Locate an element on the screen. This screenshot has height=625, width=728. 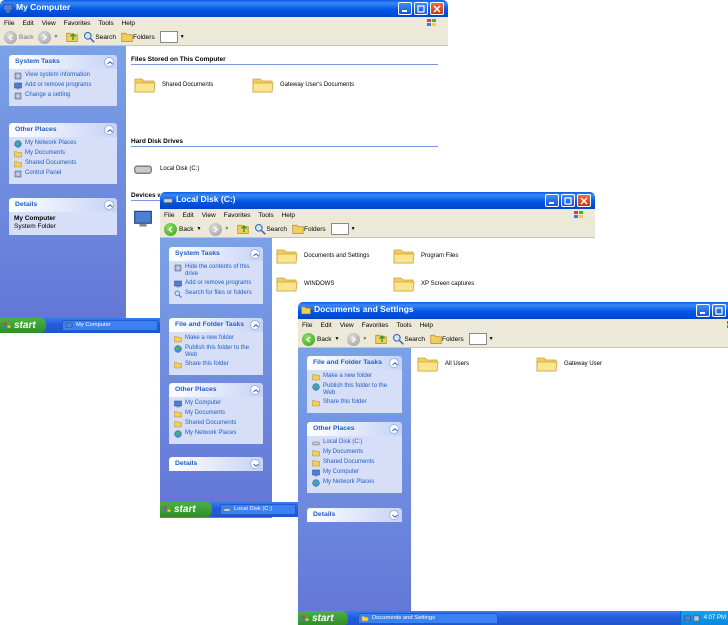
task-documents-and-settings: Documents and Settings is located at coordinates (428, 618).